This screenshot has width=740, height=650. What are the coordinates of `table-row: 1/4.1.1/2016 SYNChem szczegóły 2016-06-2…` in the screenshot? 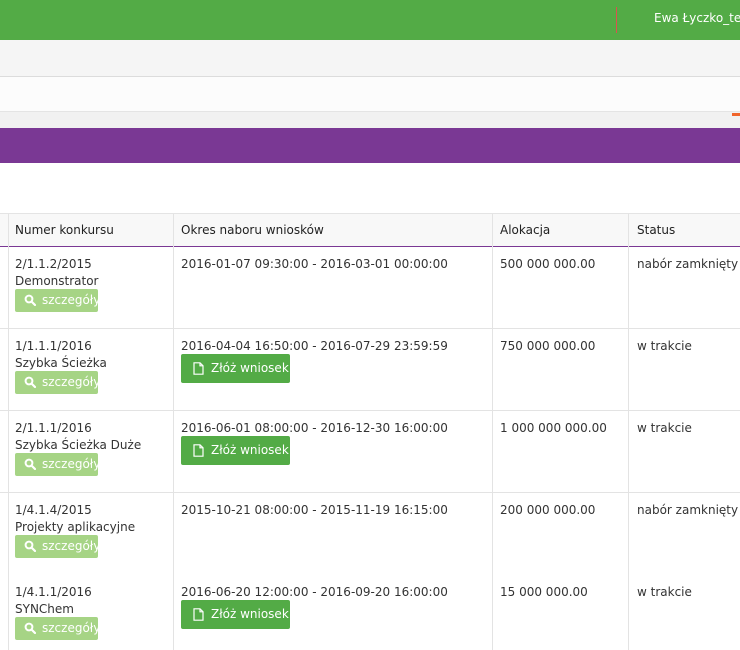 It's located at (370, 612).